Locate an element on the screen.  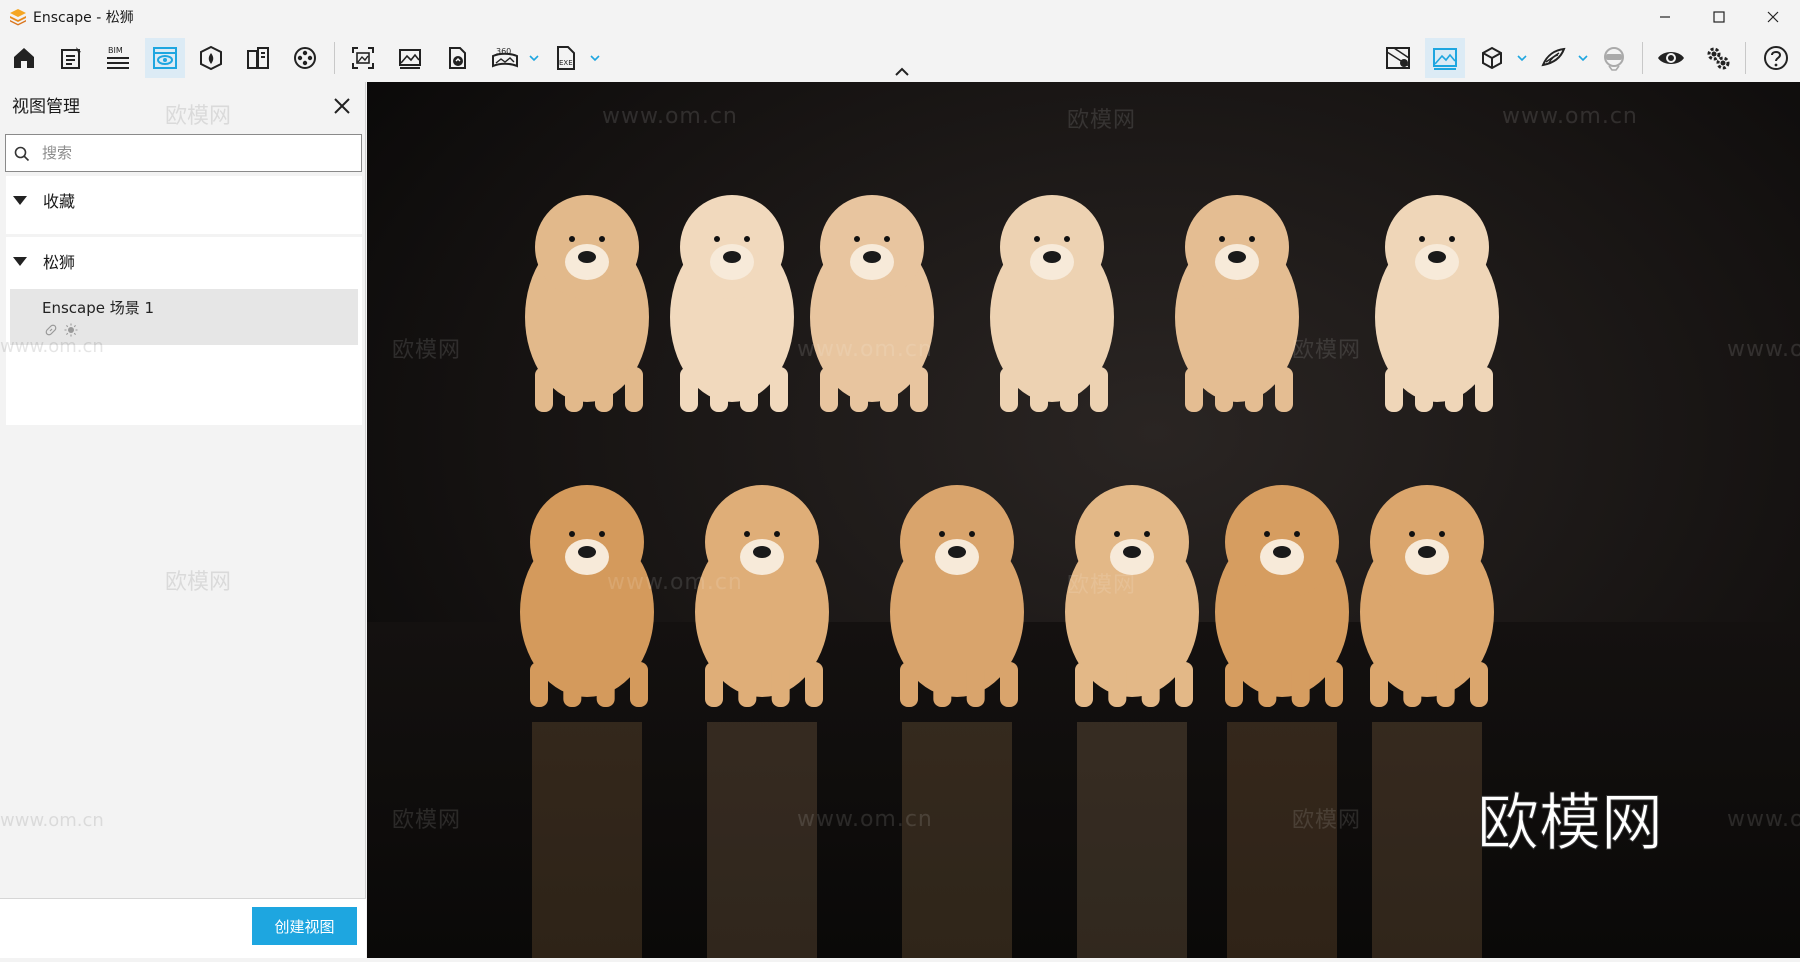
asset-library-icon is located at coordinates (211, 58).